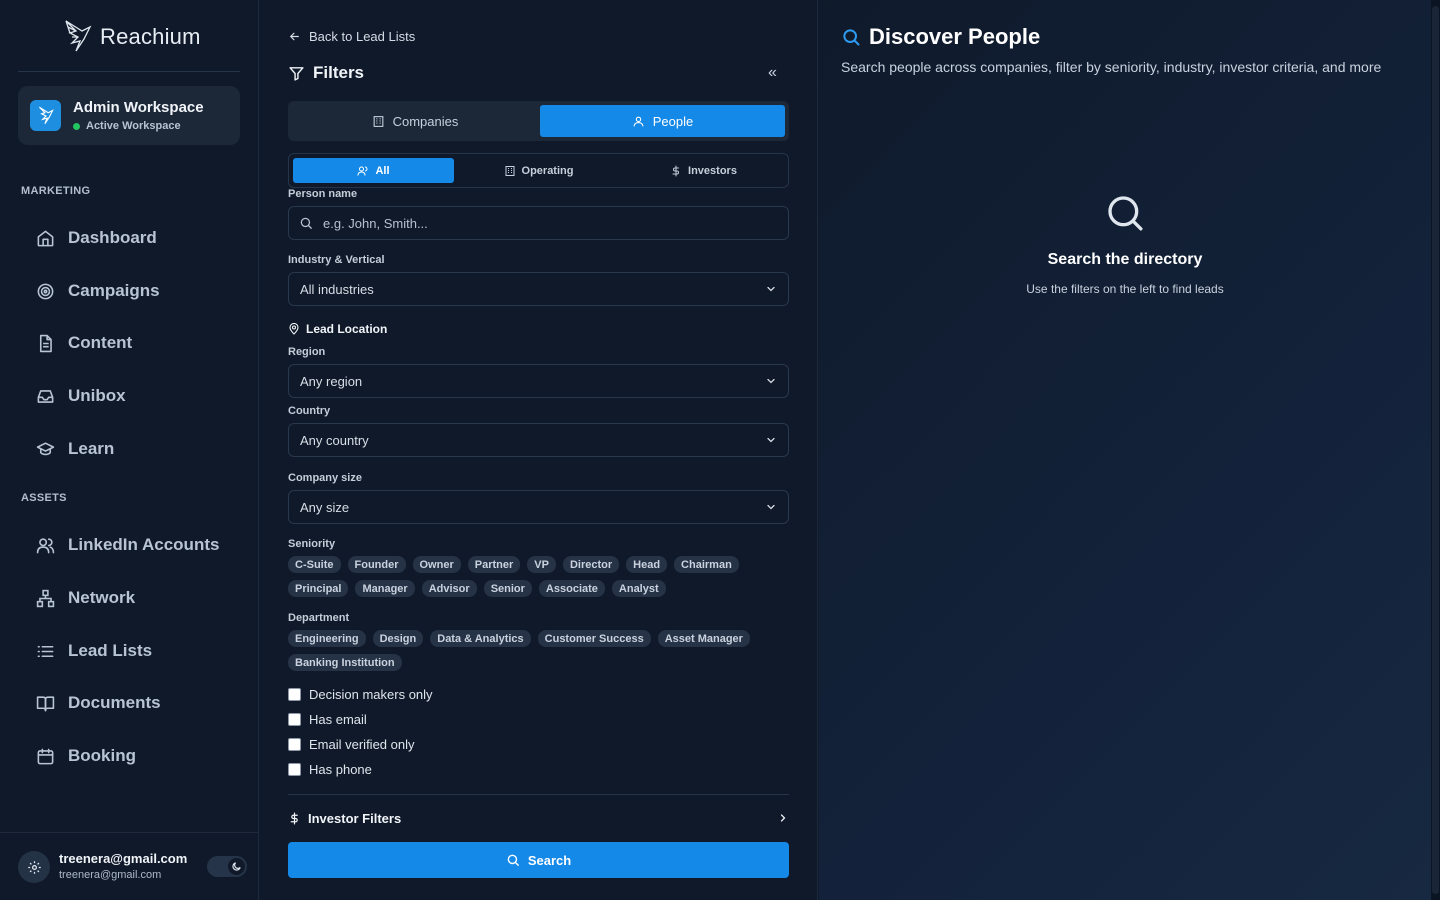 The image size is (1440, 900). I want to click on sidebar-item-dashboard: Dashboard, so click(96, 238).